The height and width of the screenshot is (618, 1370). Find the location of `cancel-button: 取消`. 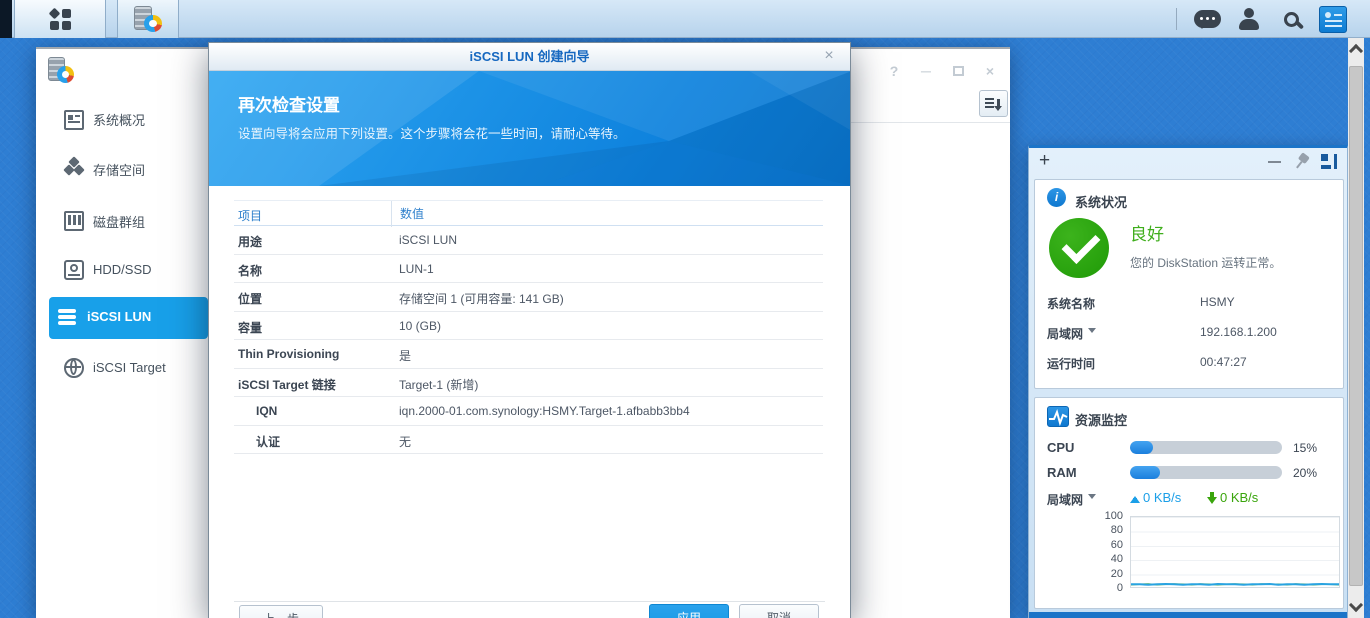

cancel-button: 取消 is located at coordinates (779, 611).